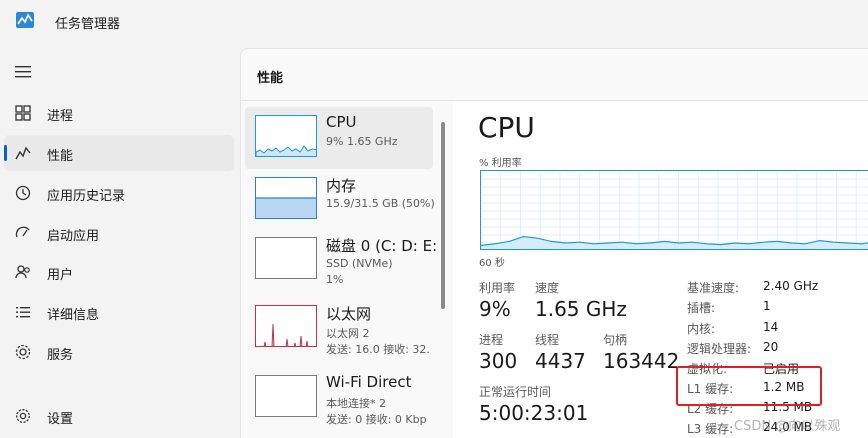  I want to click on title-bar: 任务管理器, so click(434, 22).